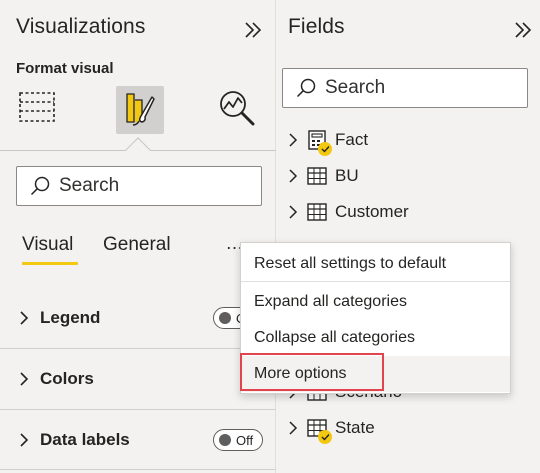  I want to click on field-table-name: State, so click(355, 427).